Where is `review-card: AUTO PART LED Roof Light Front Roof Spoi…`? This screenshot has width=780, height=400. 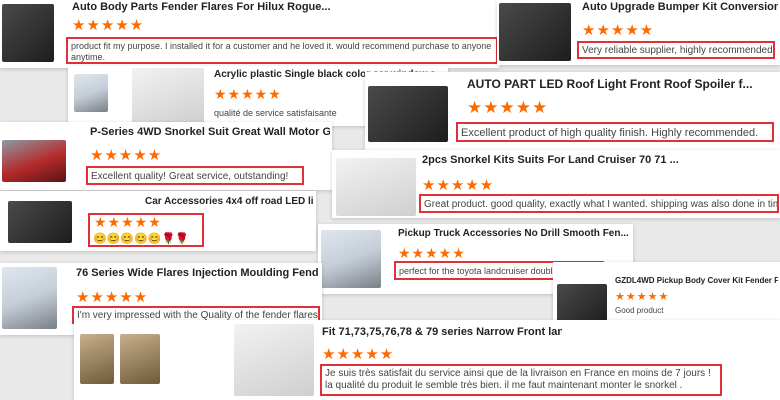 review-card: AUTO PART LED Roof Light Front Roof Spoi… is located at coordinates (572, 111).